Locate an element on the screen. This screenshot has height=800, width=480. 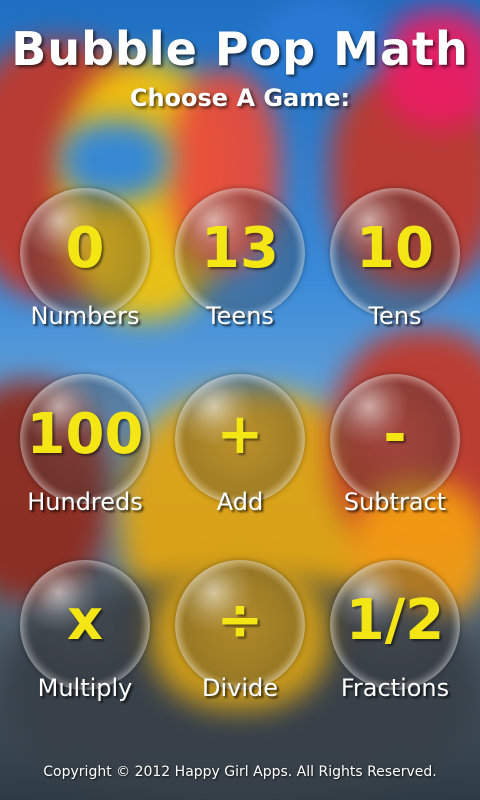
game-symbol: x is located at coordinates (85, 620).